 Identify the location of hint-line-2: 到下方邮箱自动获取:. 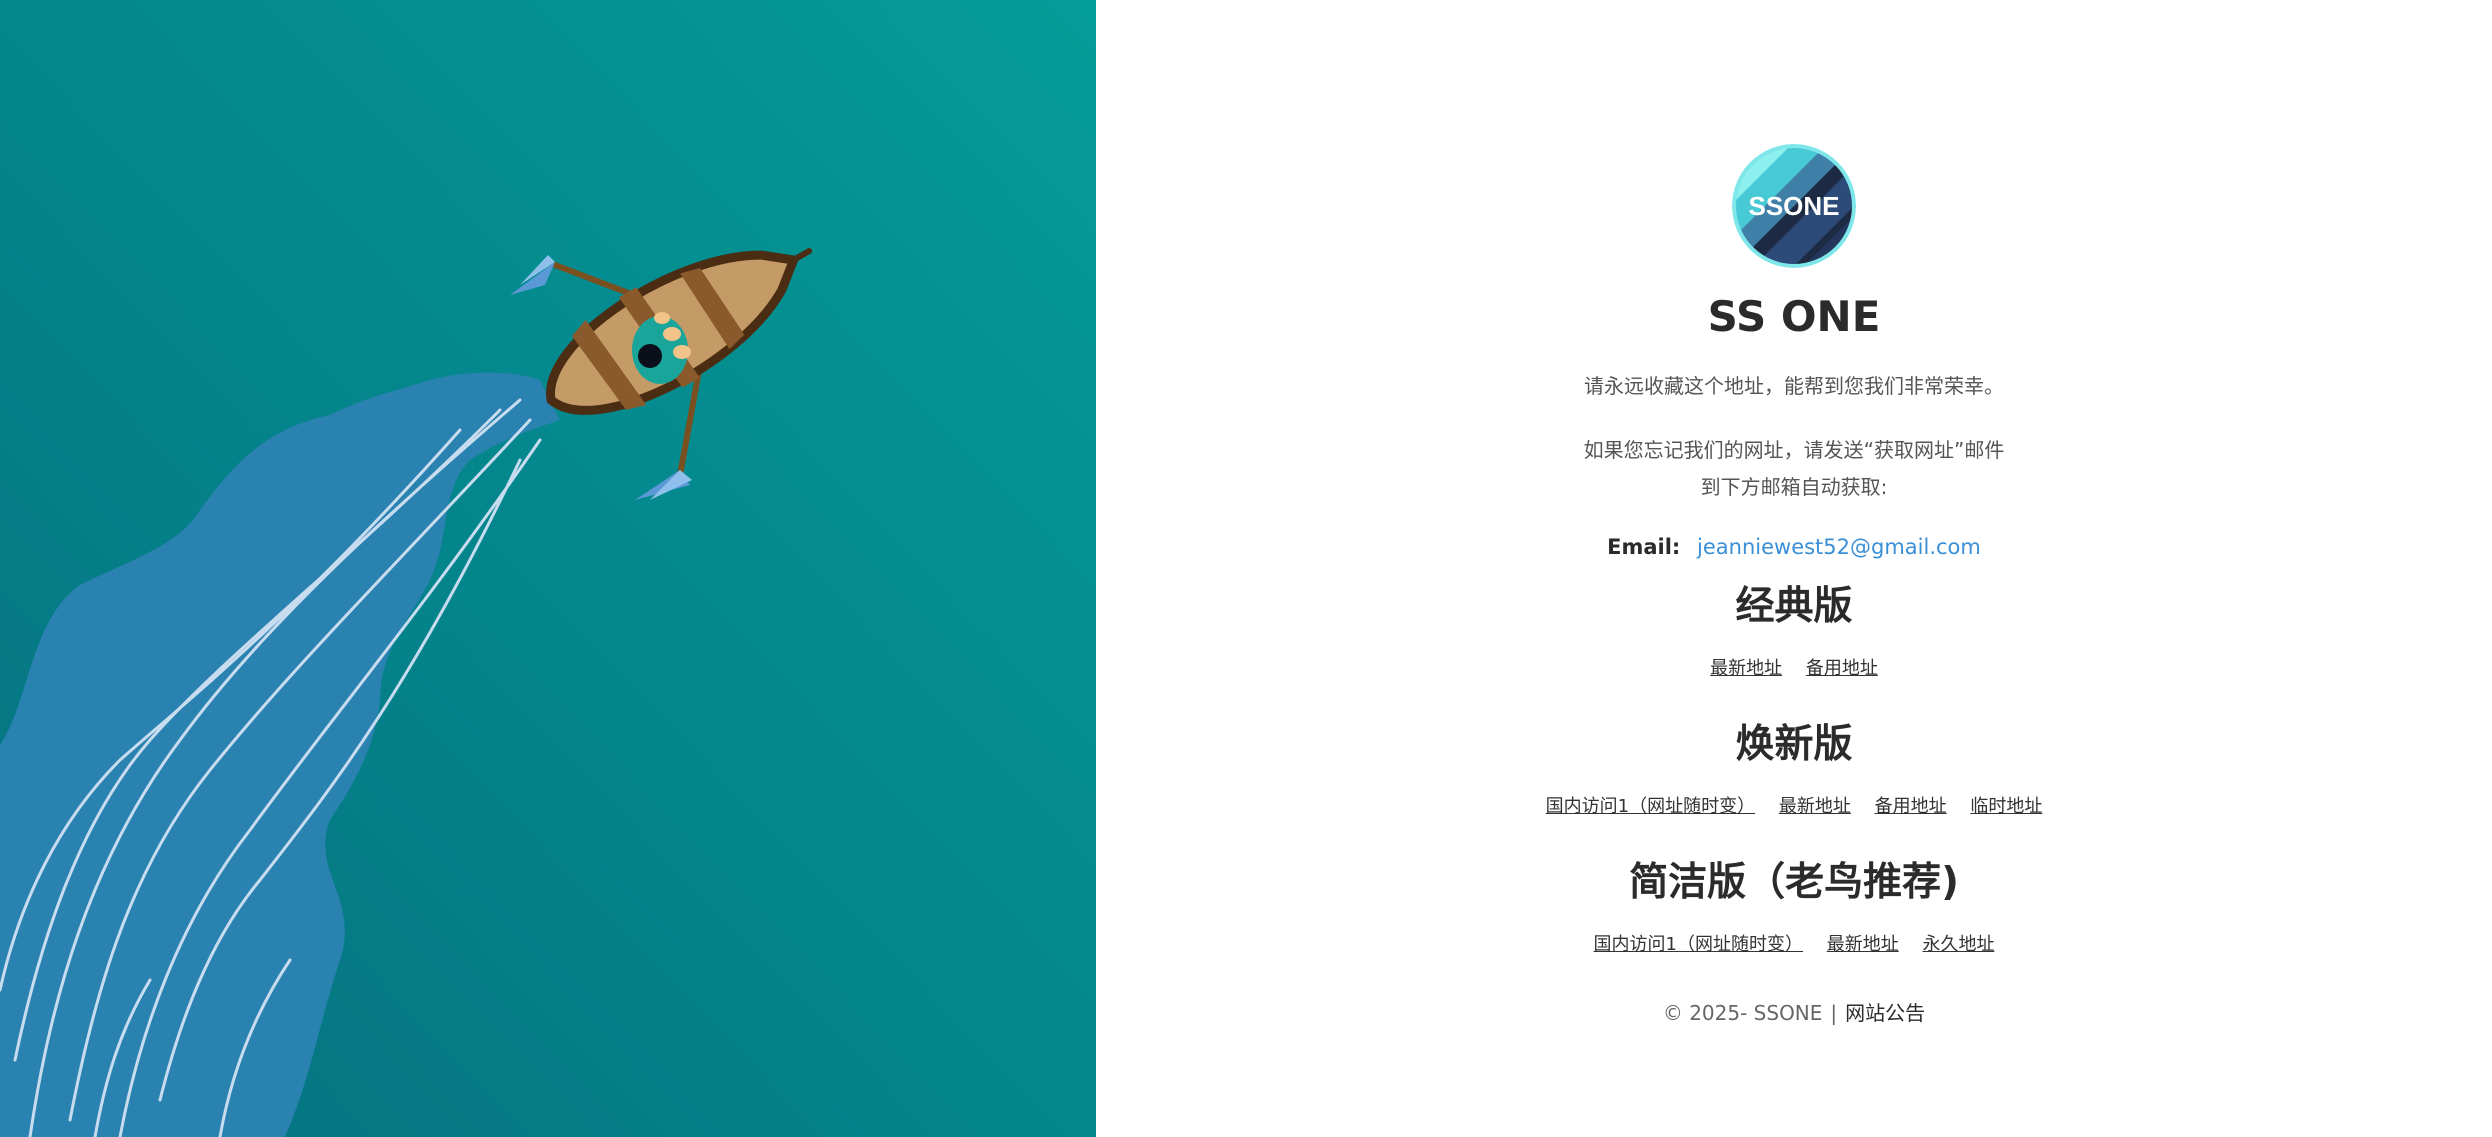
(1794, 487).